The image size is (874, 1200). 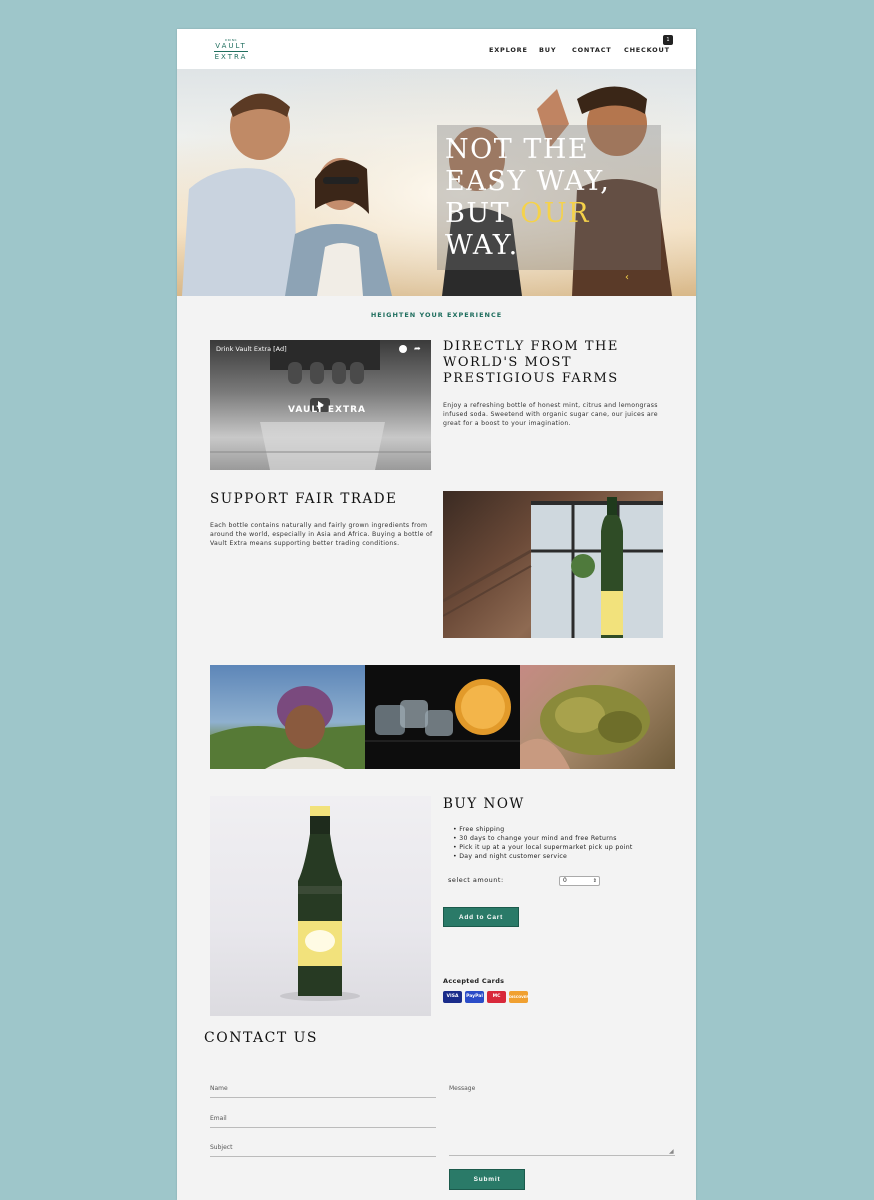 I want to click on product-bottle-photo, so click(x=320, y=903).